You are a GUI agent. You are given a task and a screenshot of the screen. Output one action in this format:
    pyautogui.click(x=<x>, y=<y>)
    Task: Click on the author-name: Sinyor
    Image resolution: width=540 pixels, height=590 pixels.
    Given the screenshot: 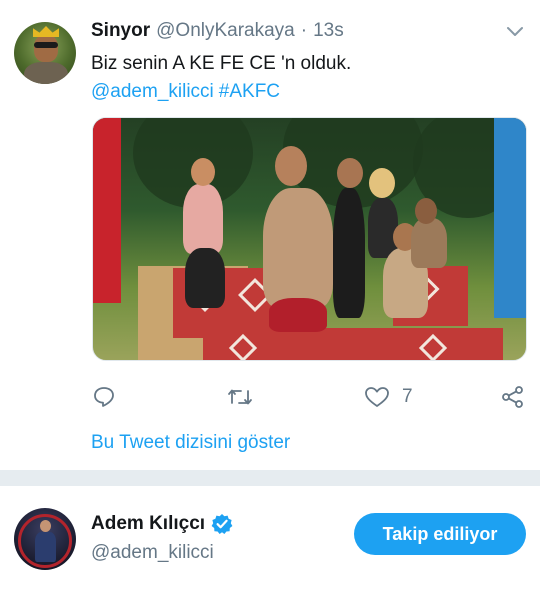 What is the action you would take?
    pyautogui.click(x=120, y=31)
    